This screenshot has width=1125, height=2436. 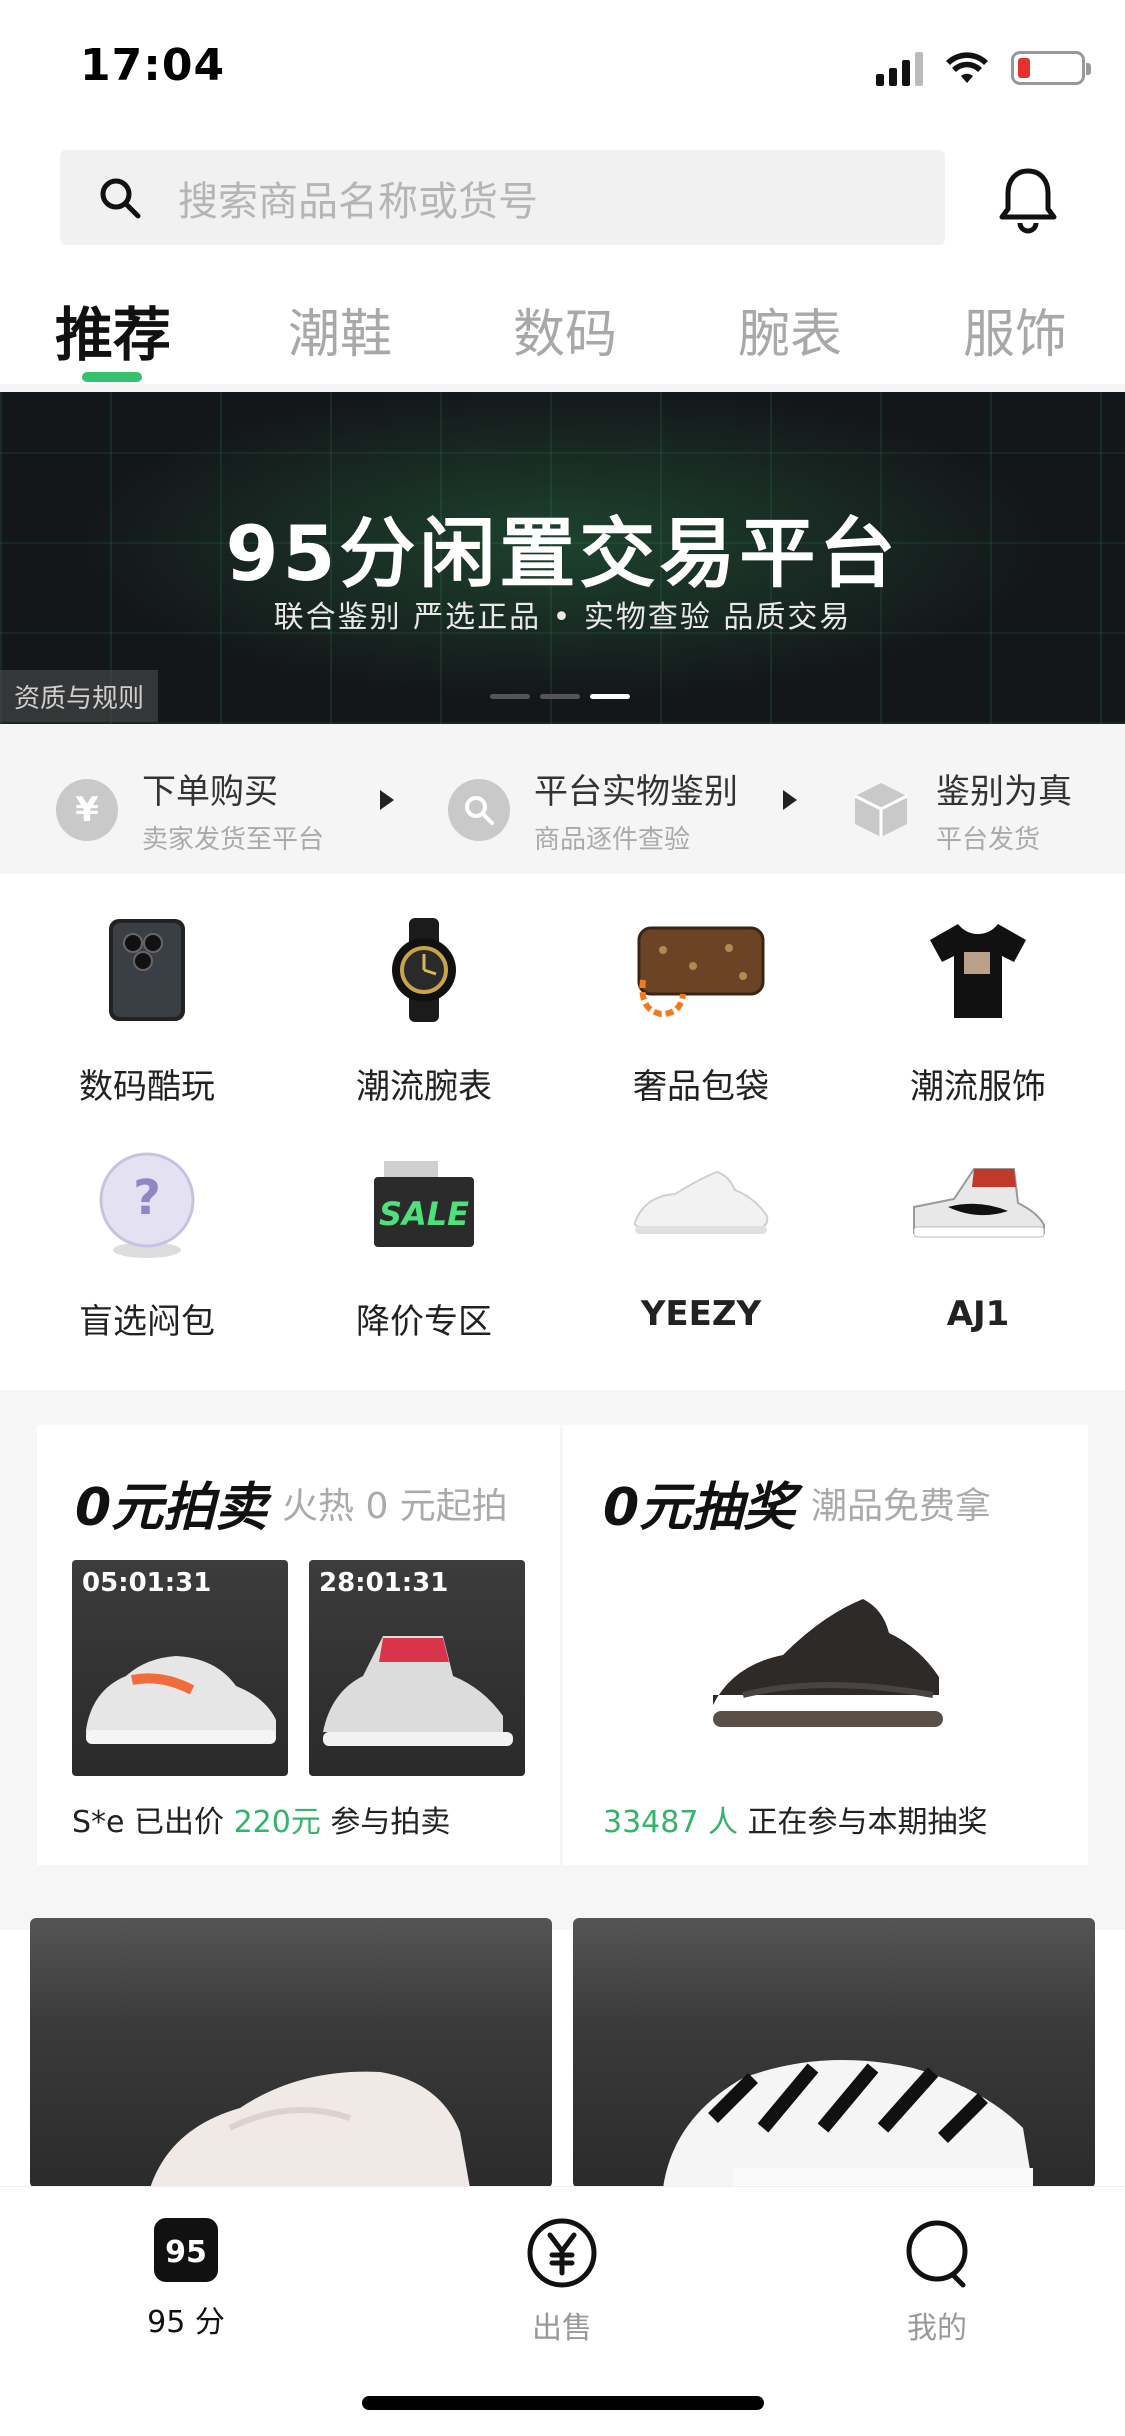 I want to click on yeezy-sneaker-icon, so click(x=701, y=1205).